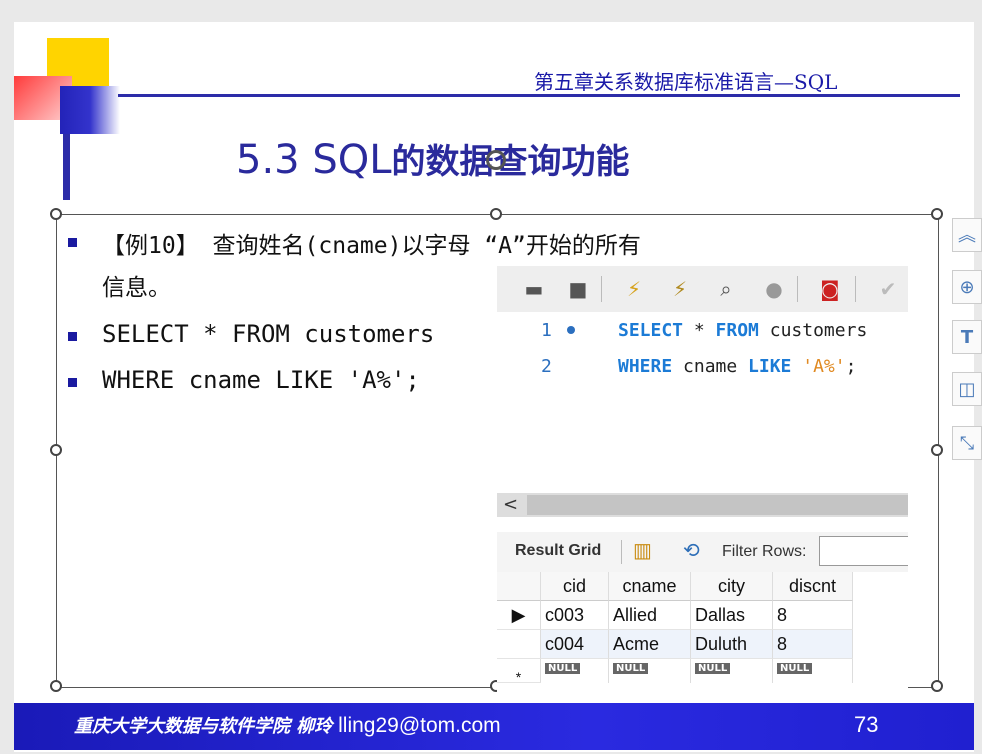  Describe the element at coordinates (732, 586) in the screenshot. I see `column-header: city` at that location.